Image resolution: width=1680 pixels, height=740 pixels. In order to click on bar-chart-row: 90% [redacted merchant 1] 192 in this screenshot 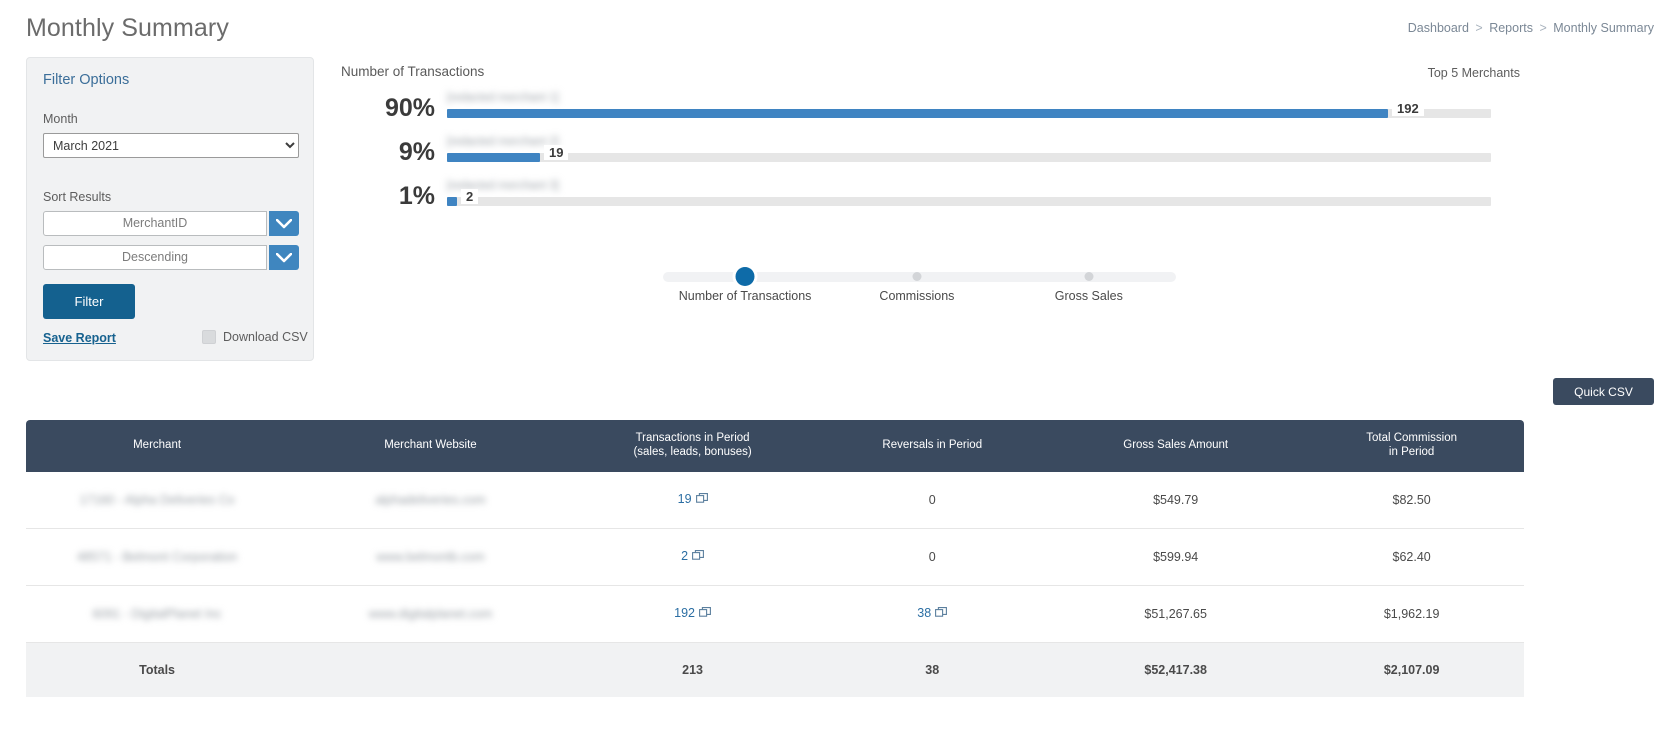, I will do `click(916, 110)`.